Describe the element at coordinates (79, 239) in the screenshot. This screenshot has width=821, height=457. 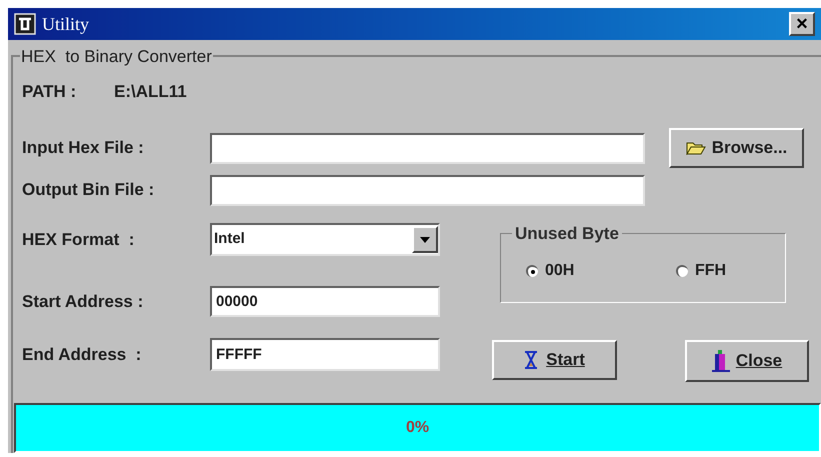
I see `field-label: HEX Format :` at that location.